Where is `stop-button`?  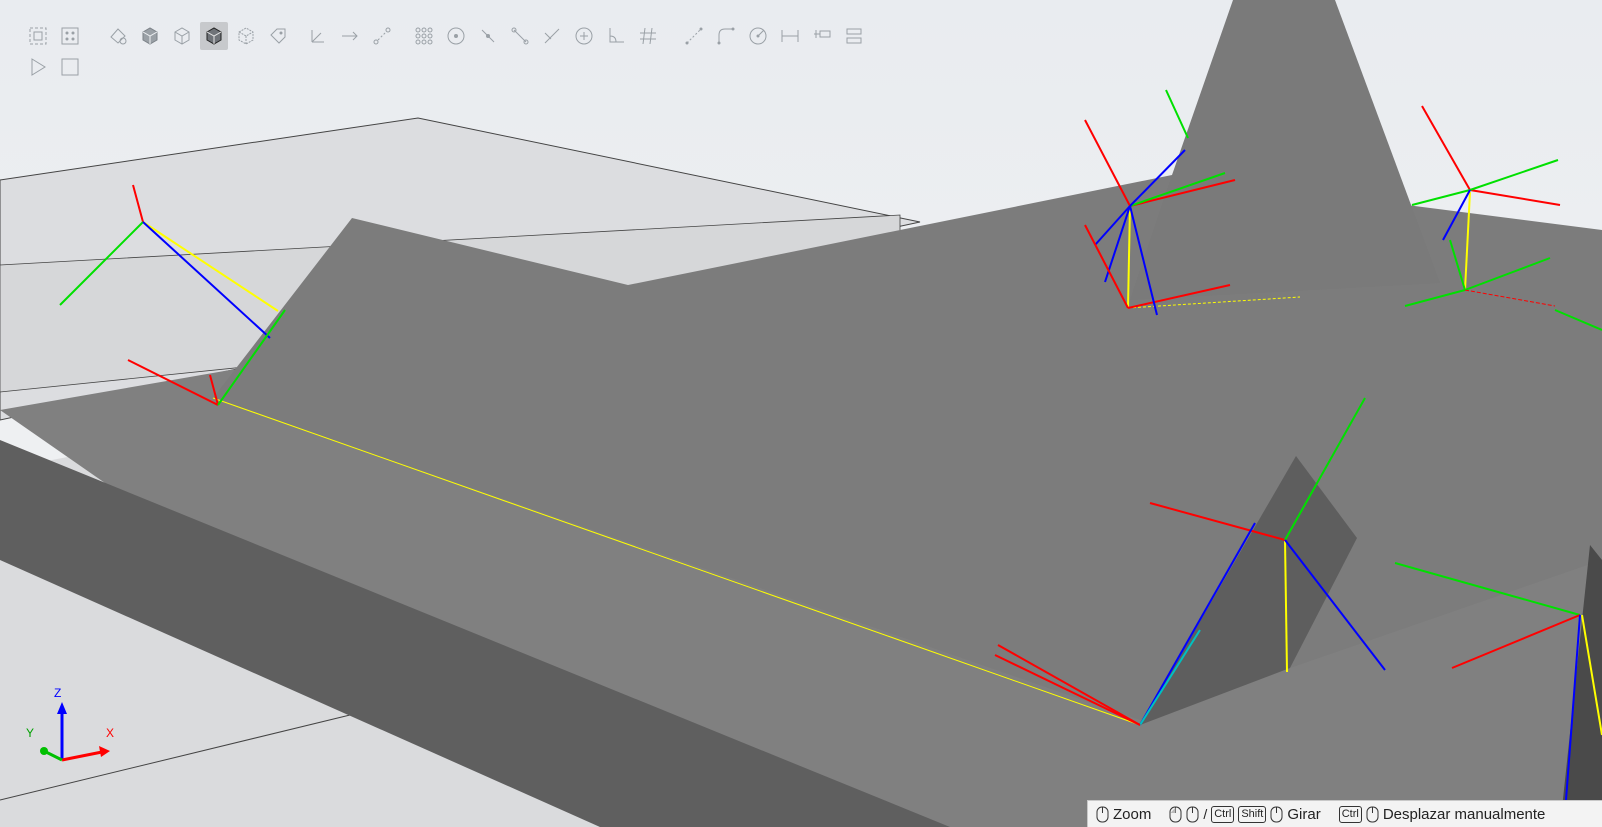 stop-button is located at coordinates (70, 67).